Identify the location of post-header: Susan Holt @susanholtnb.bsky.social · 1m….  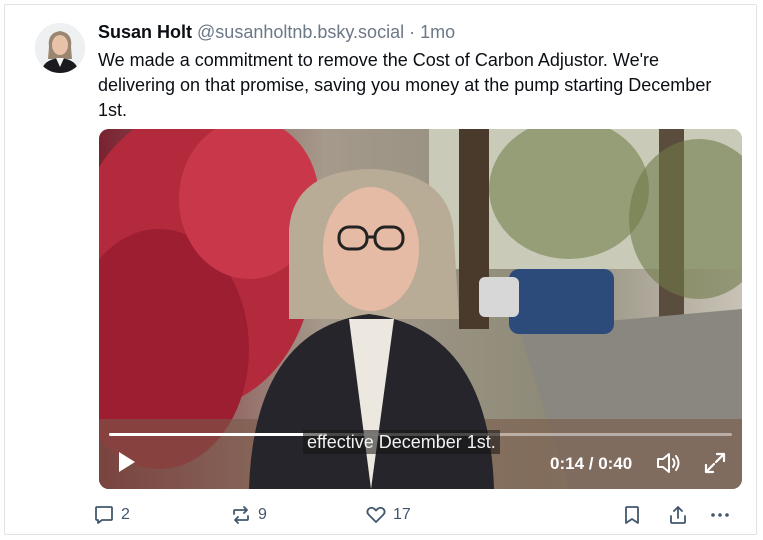
(276, 32).